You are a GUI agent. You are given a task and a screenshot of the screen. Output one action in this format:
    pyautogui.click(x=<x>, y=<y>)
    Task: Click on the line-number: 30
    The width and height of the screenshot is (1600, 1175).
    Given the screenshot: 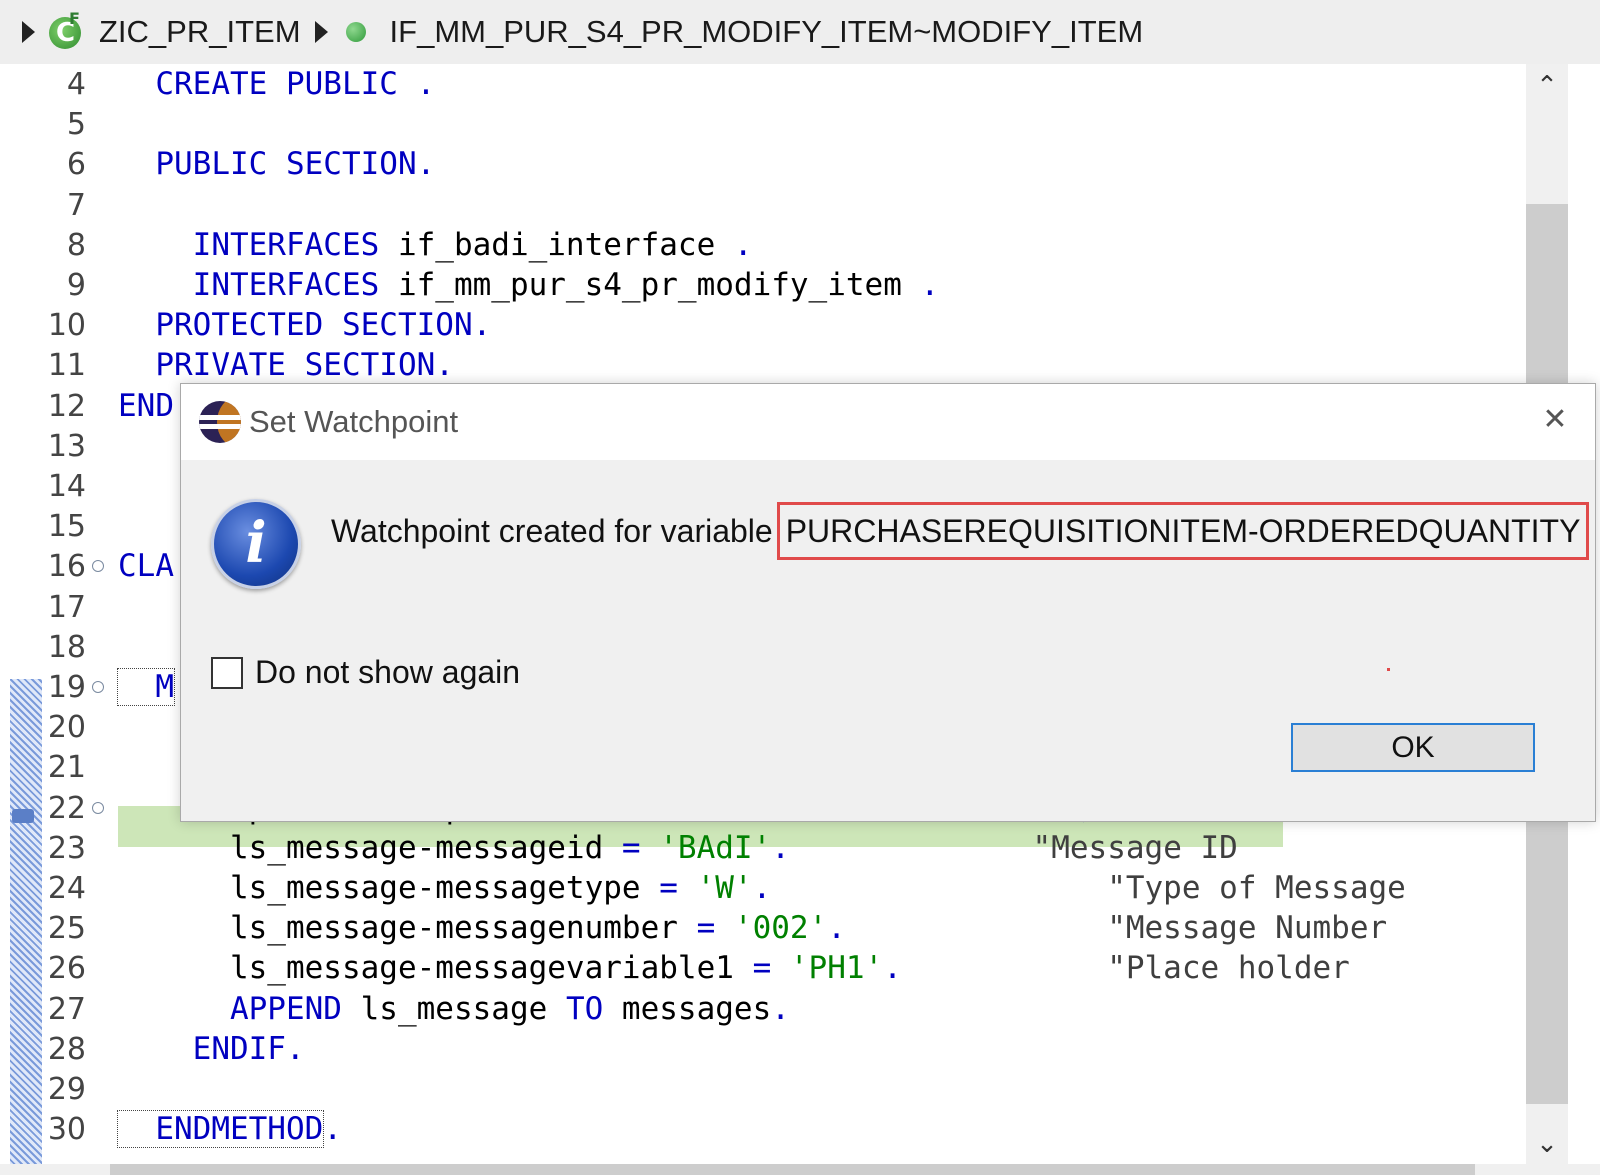 What is the action you would take?
    pyautogui.click(x=66, y=1130)
    